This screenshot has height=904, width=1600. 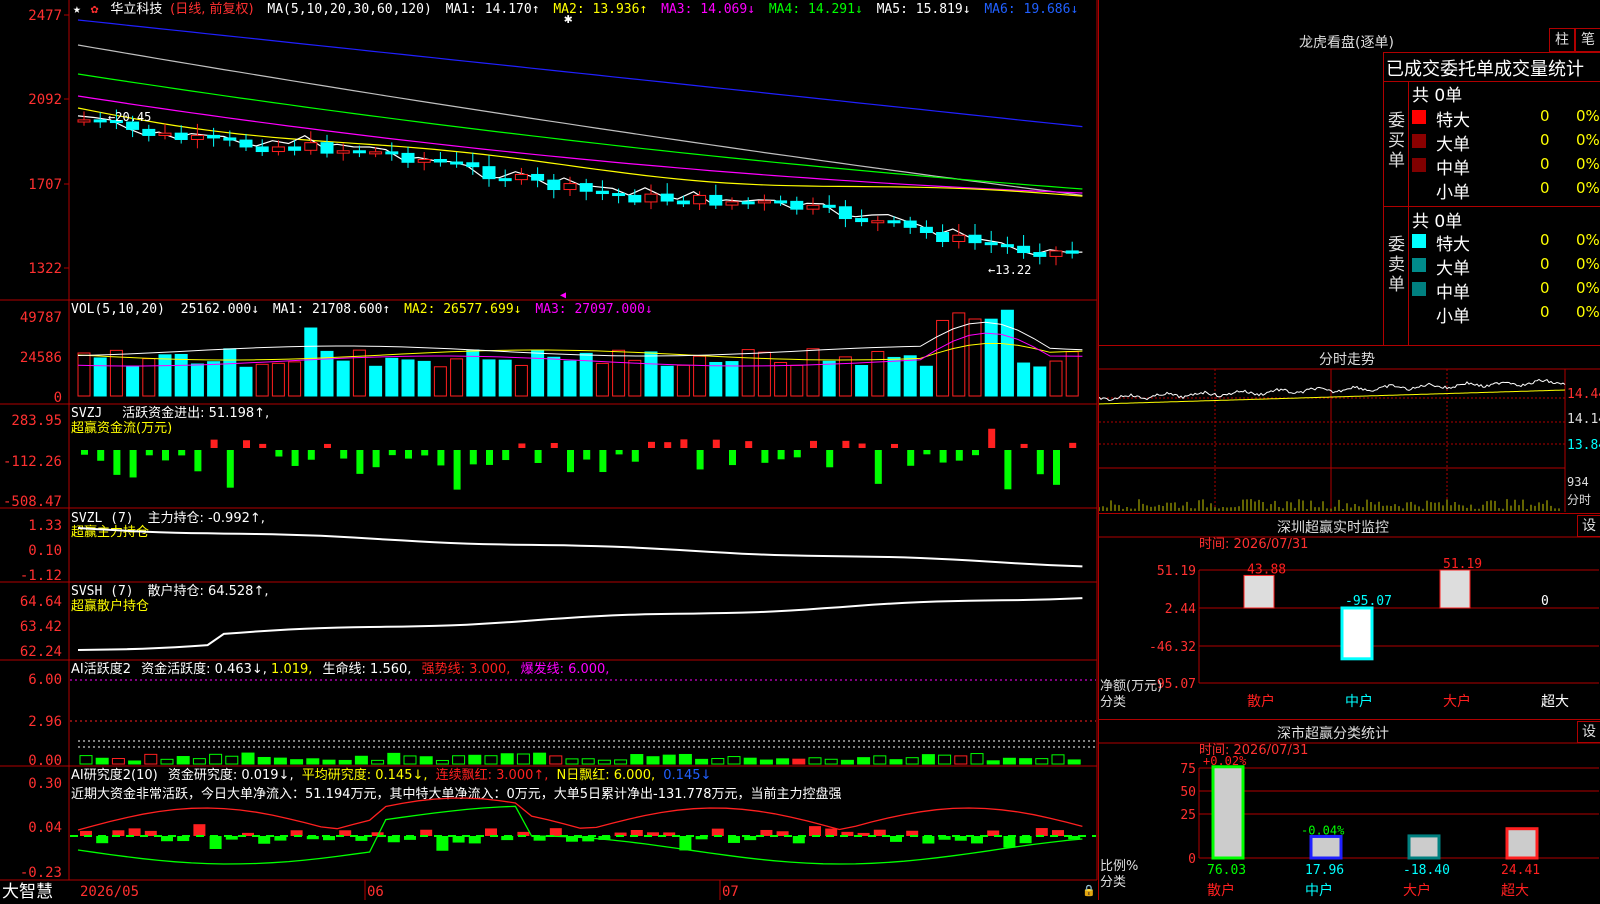 What do you see at coordinates (45, 784) in the screenshot?
I see `svg-text: 0.30` at bounding box center [45, 784].